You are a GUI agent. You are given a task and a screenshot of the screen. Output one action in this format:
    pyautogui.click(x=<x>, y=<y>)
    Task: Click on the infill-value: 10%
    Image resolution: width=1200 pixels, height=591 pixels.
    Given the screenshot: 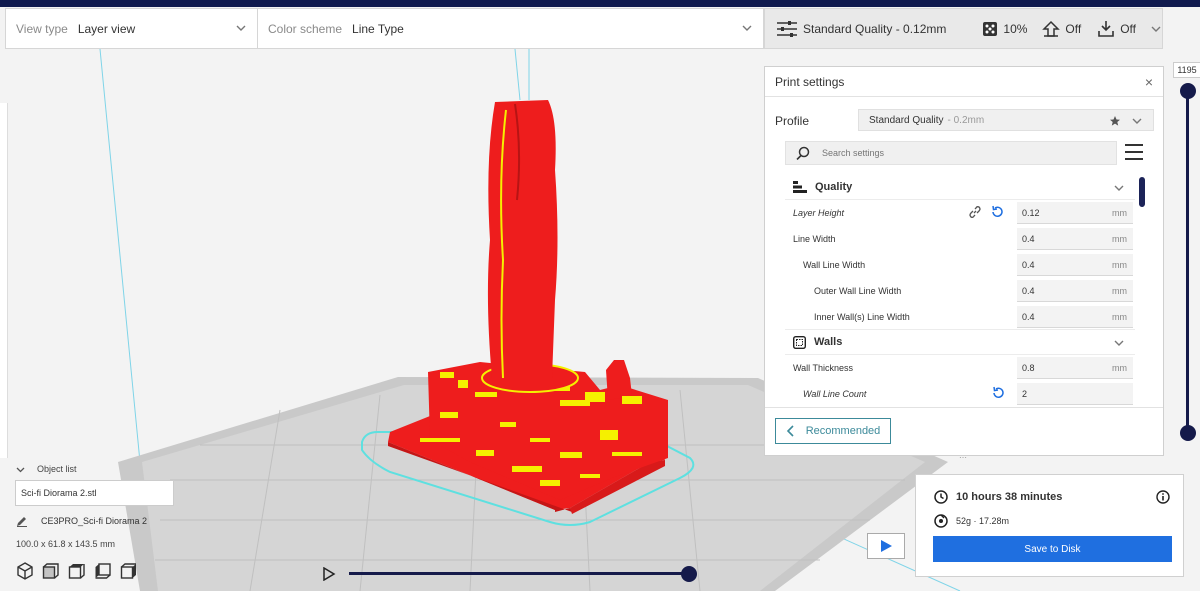 What is the action you would take?
    pyautogui.click(x=1015, y=28)
    